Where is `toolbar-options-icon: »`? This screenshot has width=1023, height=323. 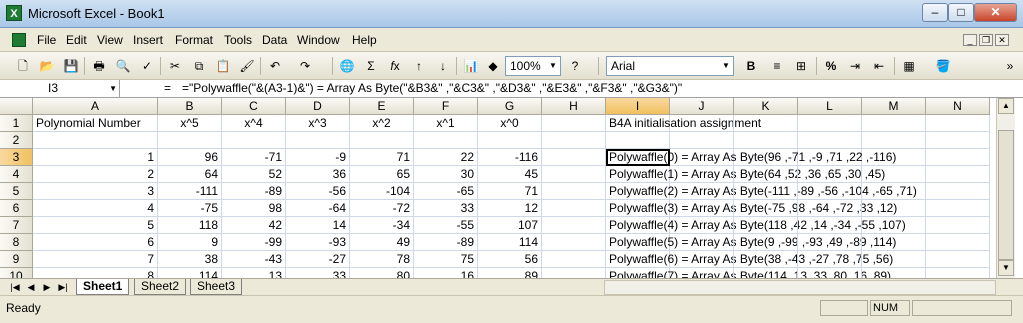
toolbar-options-icon: » is located at coordinates (1010, 66).